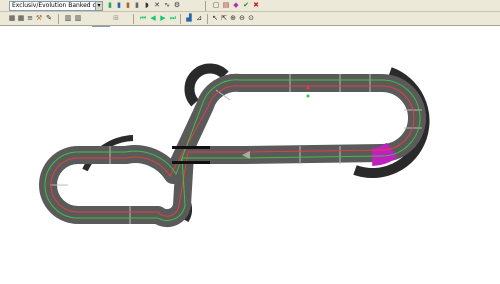 This screenshot has width=500, height=284. I want to click on next-icon: ▶, so click(163, 18).